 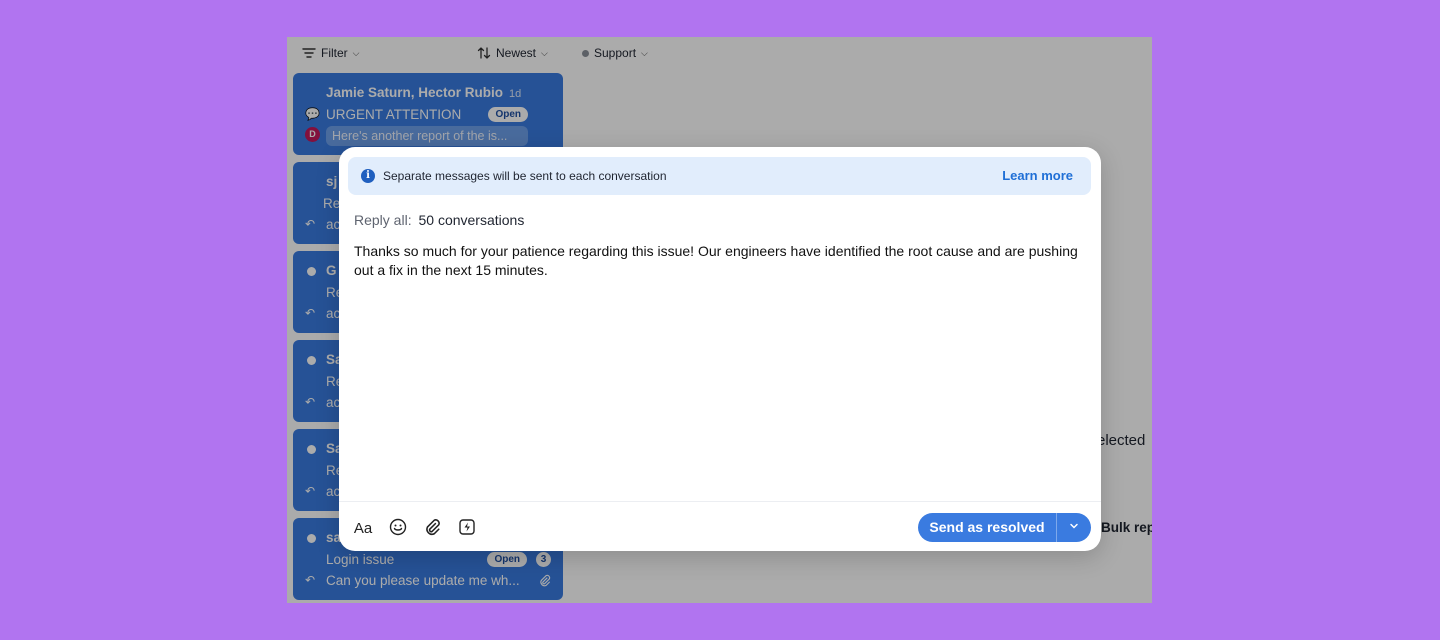 I want to click on composer-footer: Aa Send as resolved, so click(x=720, y=526).